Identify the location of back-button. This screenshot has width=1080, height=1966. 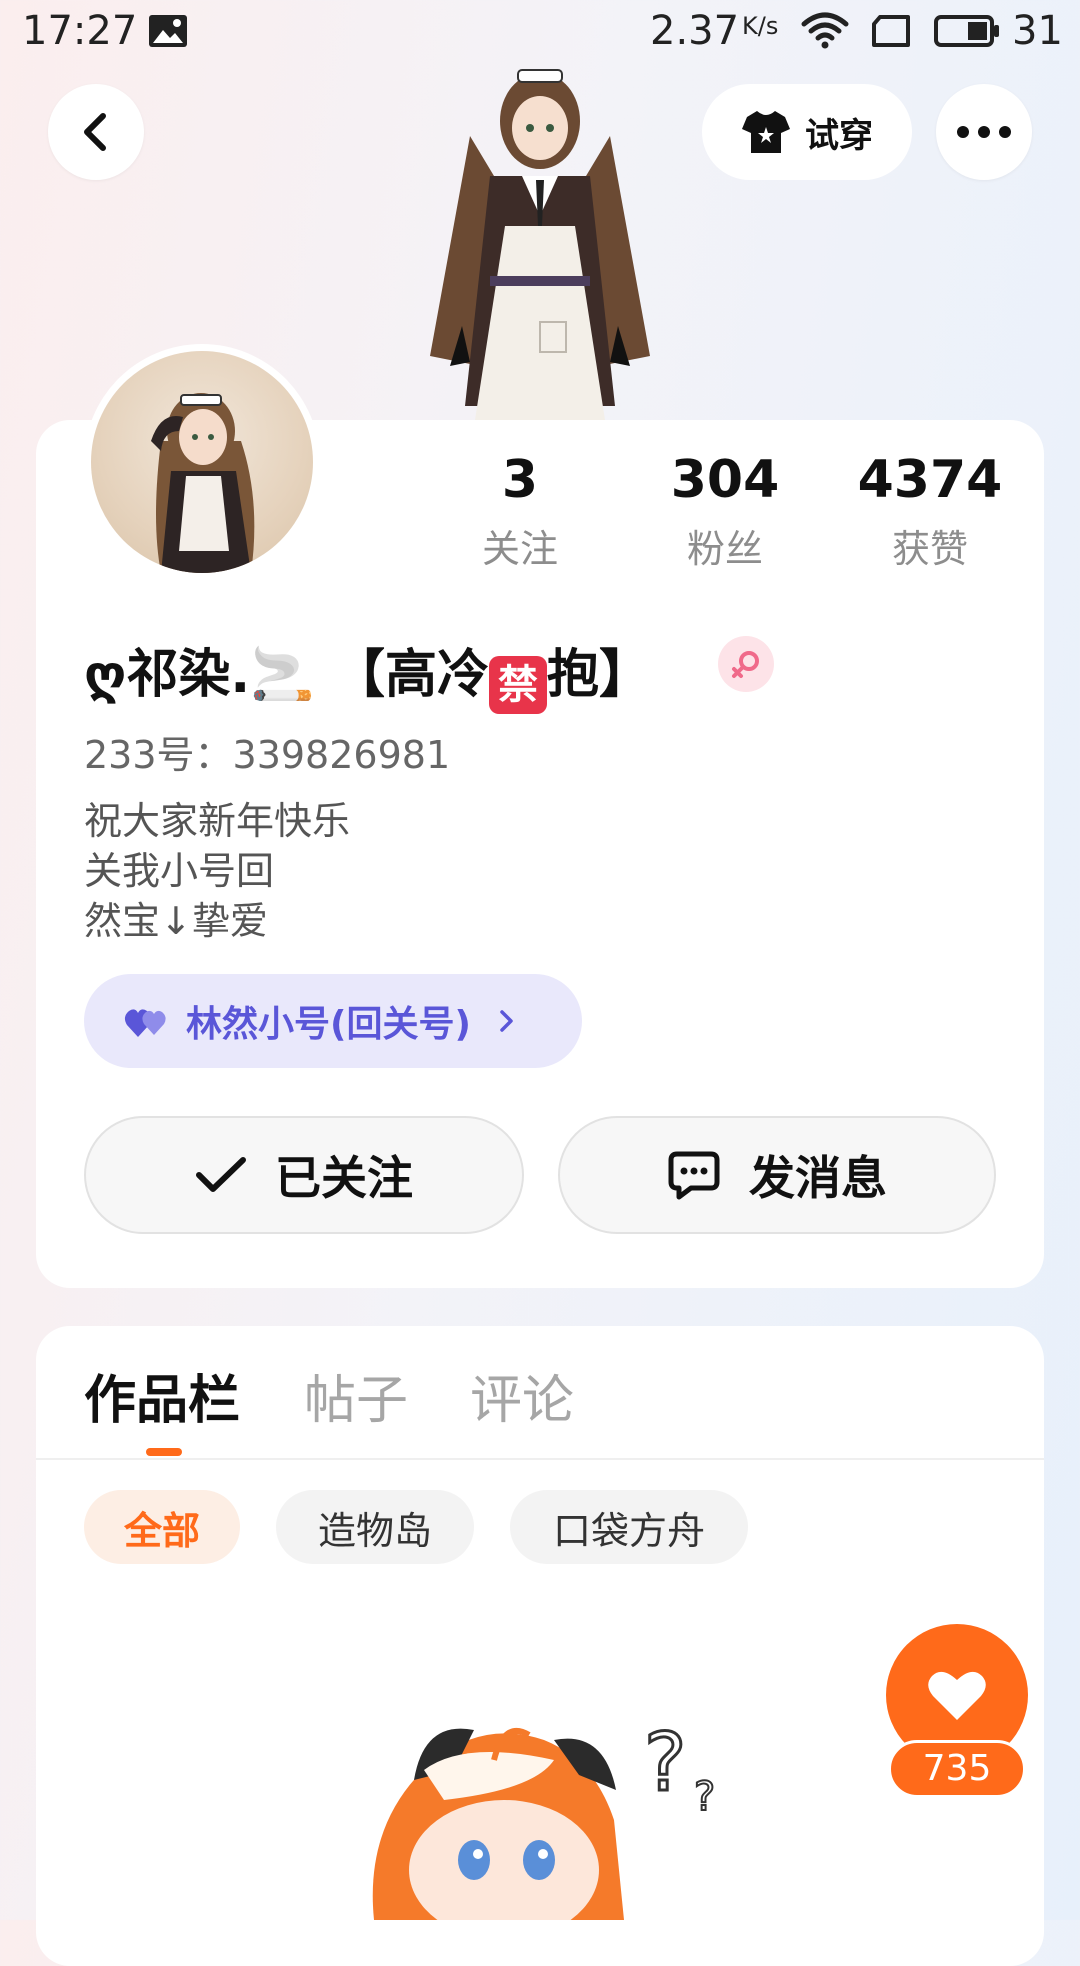
(96, 132).